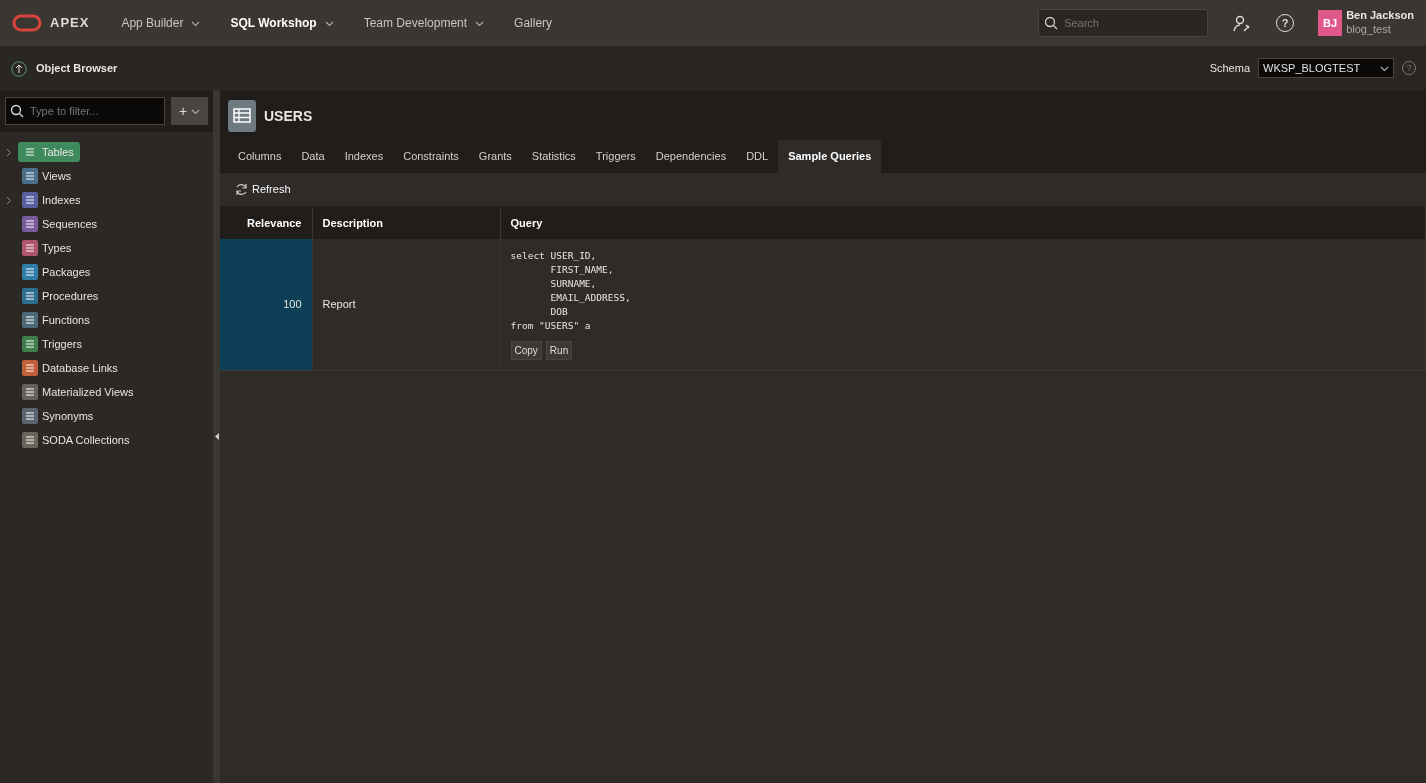 Image resolution: width=1426 pixels, height=783 pixels. I want to click on tab: Dependencies, so click(691, 156).